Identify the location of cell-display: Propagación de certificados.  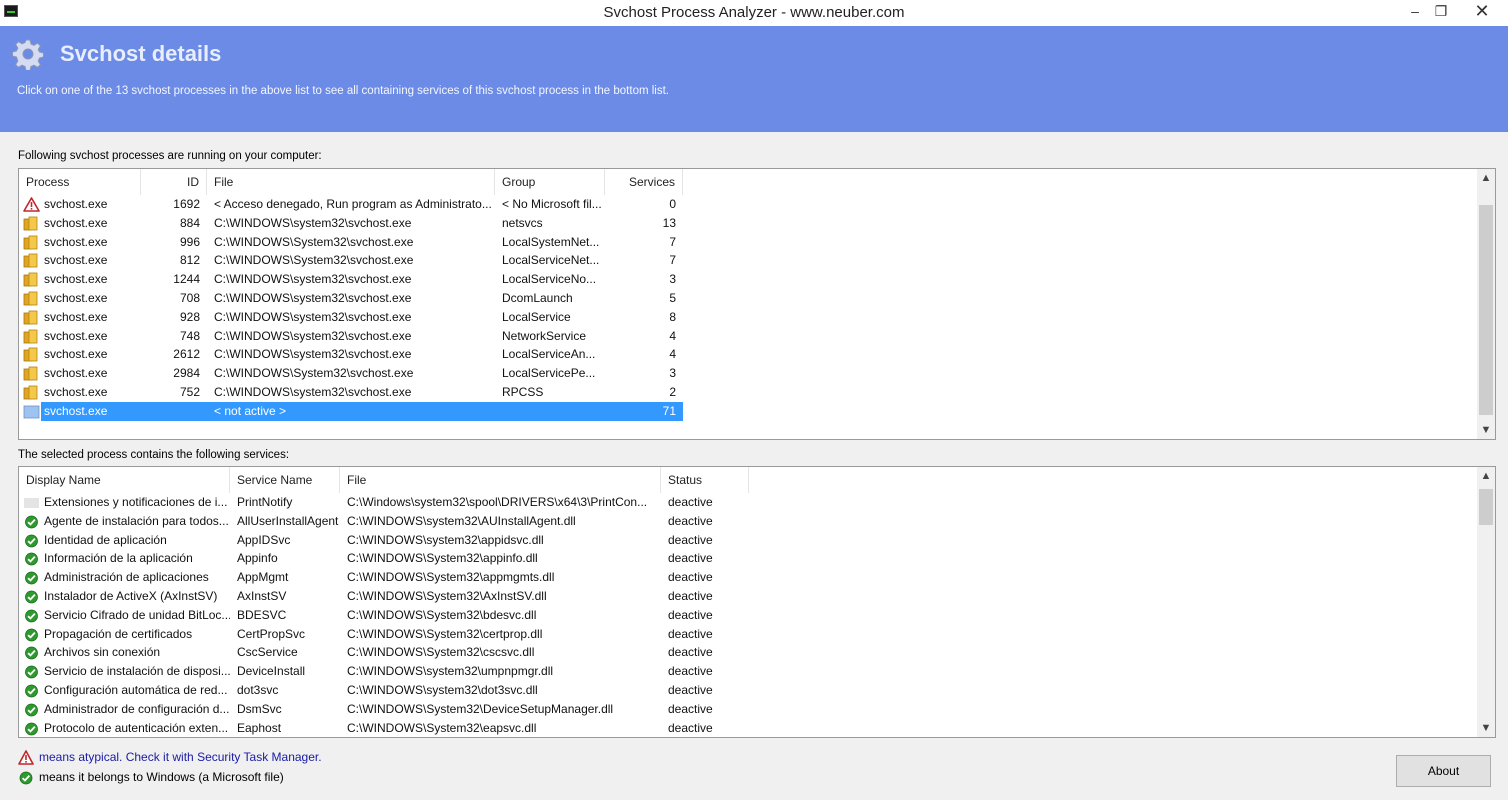
(118, 633).